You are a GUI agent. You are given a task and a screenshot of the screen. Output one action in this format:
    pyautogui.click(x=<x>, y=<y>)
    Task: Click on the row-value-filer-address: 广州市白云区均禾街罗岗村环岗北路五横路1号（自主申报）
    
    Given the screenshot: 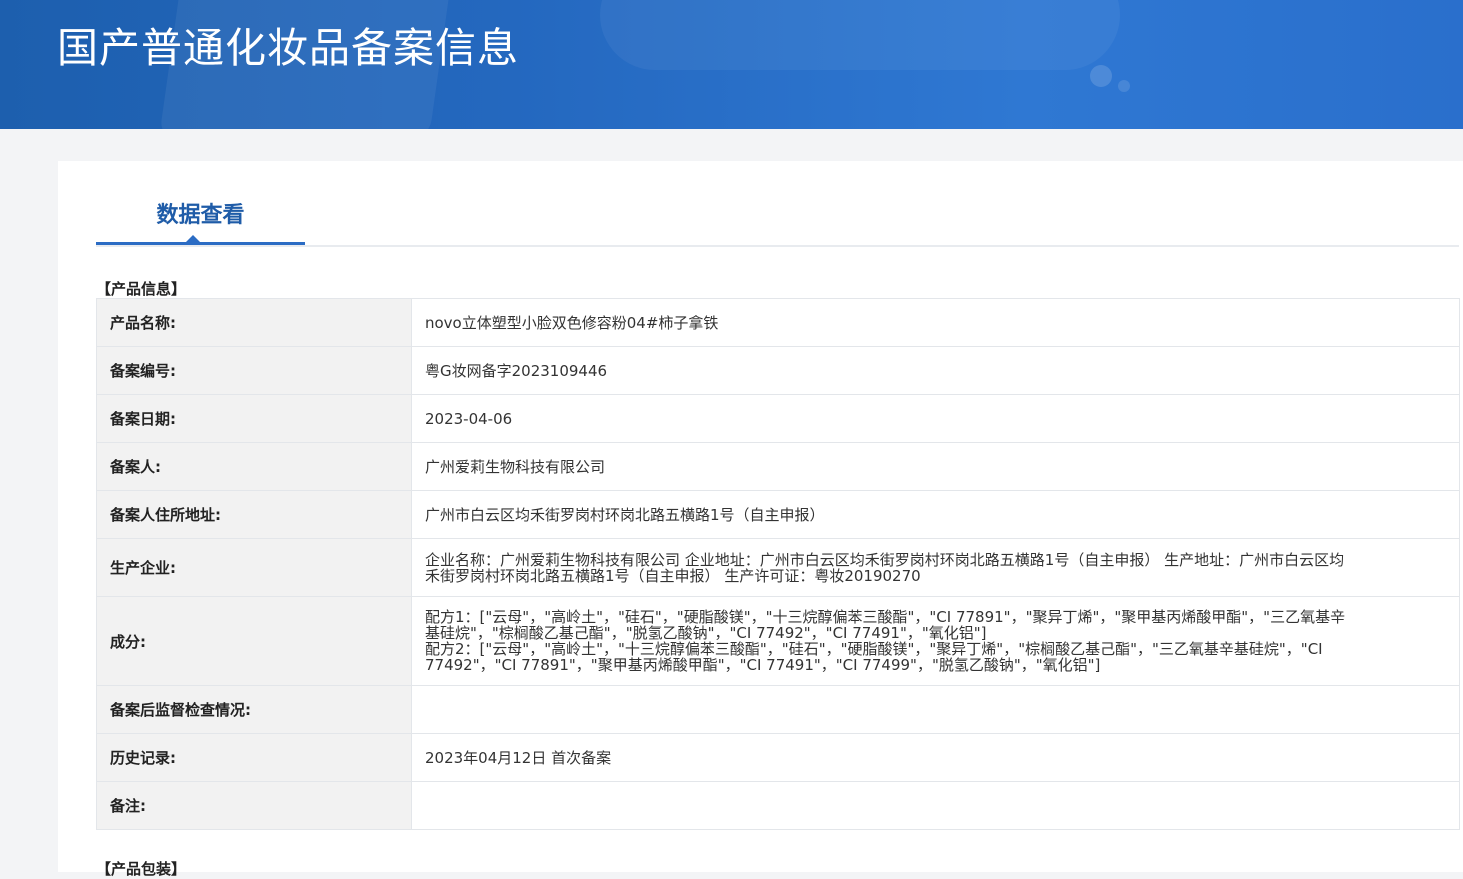 What is the action you would take?
    pyautogui.click(x=935, y=514)
    